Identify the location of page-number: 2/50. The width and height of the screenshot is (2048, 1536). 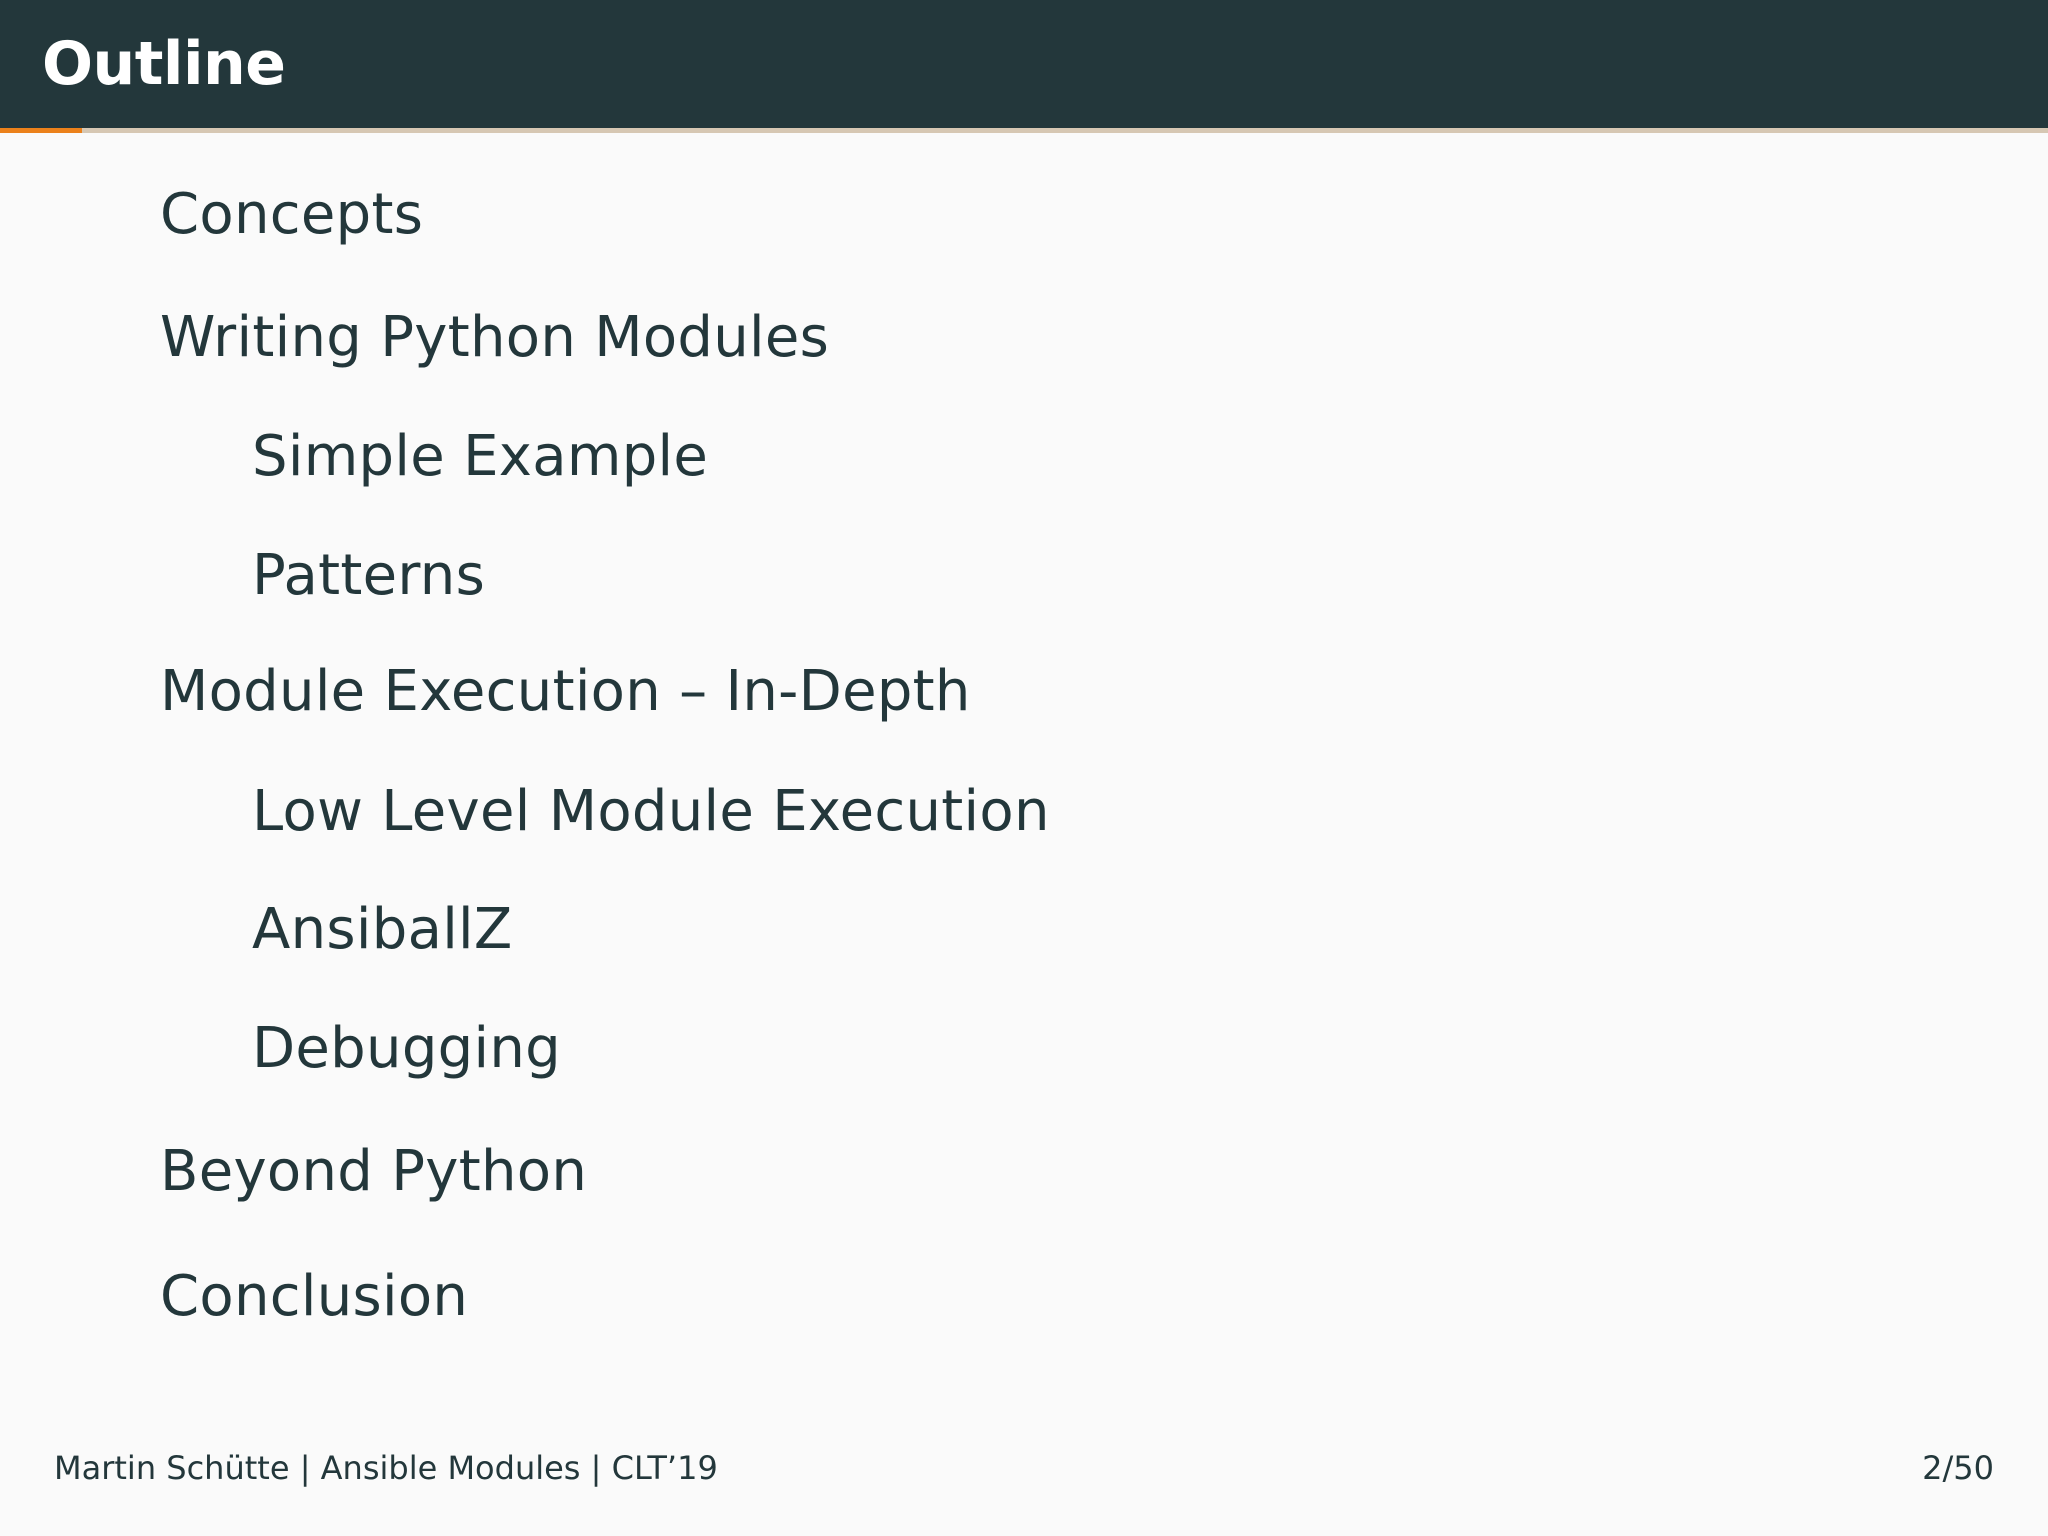
(1958, 1468).